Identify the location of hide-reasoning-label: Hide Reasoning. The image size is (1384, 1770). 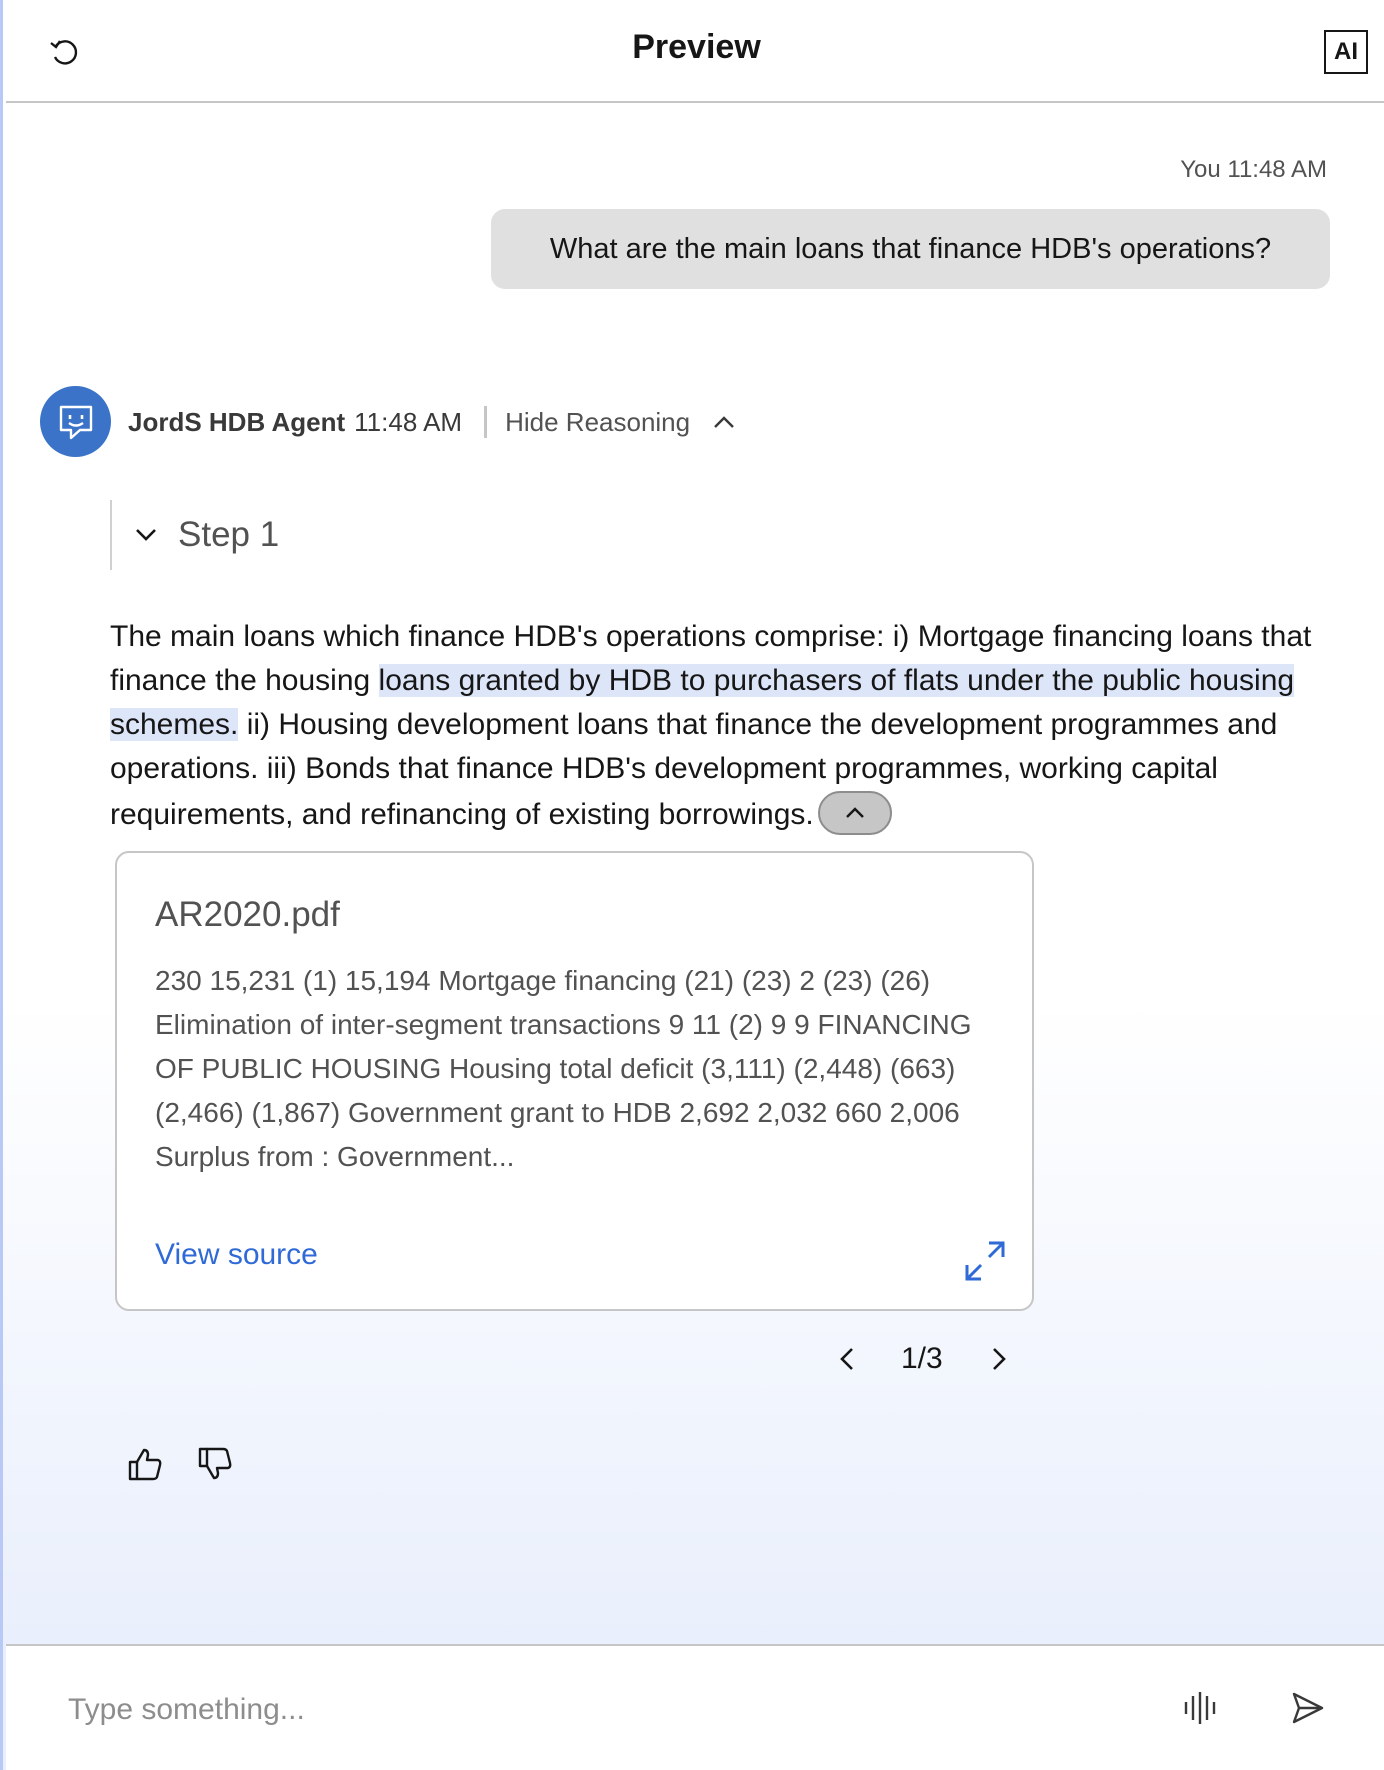
(598, 421).